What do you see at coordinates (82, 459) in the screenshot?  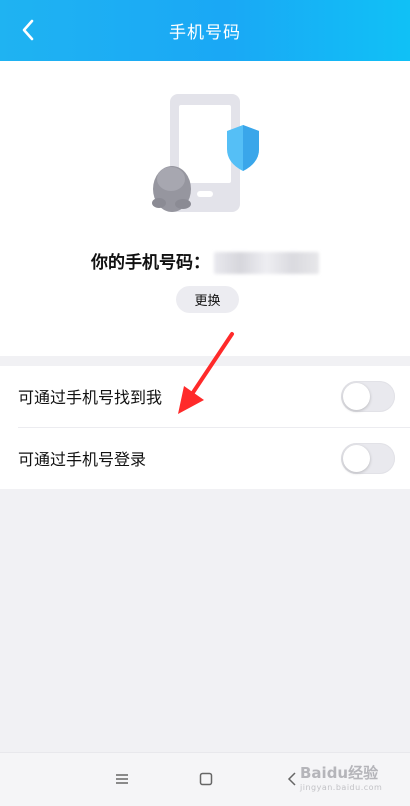 I see `setting-label: 可通过手机号登录` at bounding box center [82, 459].